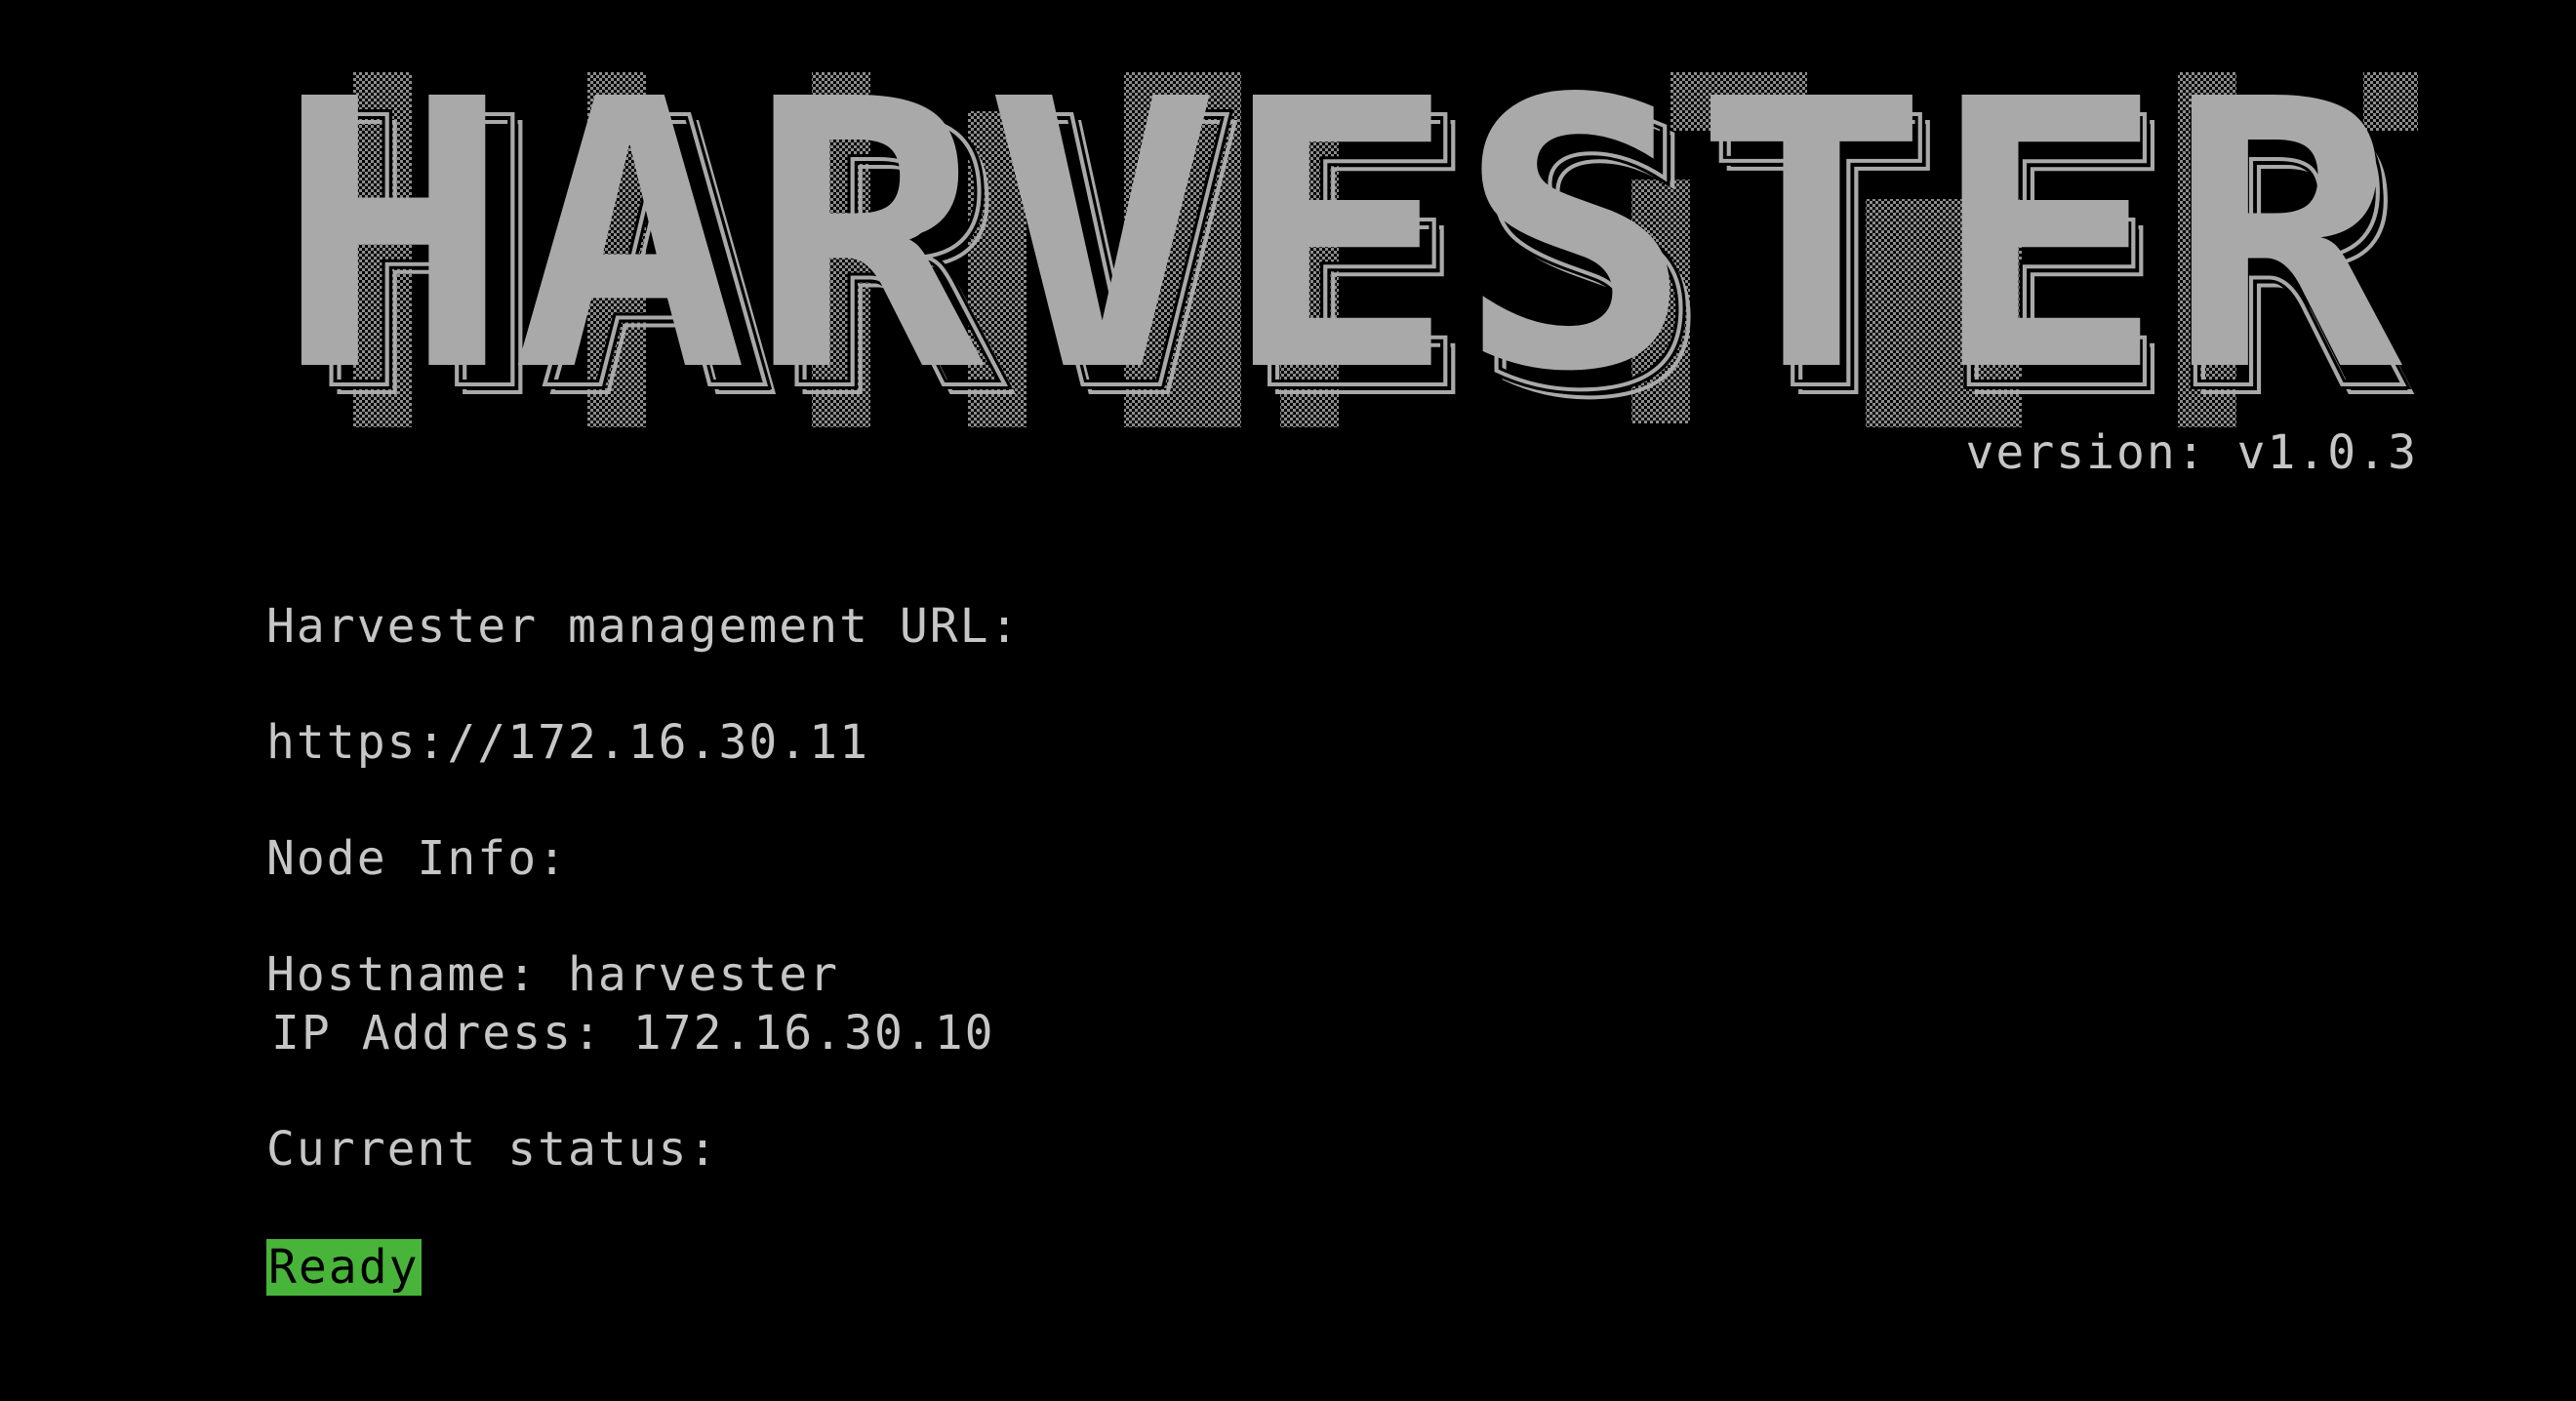 This screenshot has height=1401, width=2576. I want to click on version-label: version: v1.0.3, so click(2191, 452).